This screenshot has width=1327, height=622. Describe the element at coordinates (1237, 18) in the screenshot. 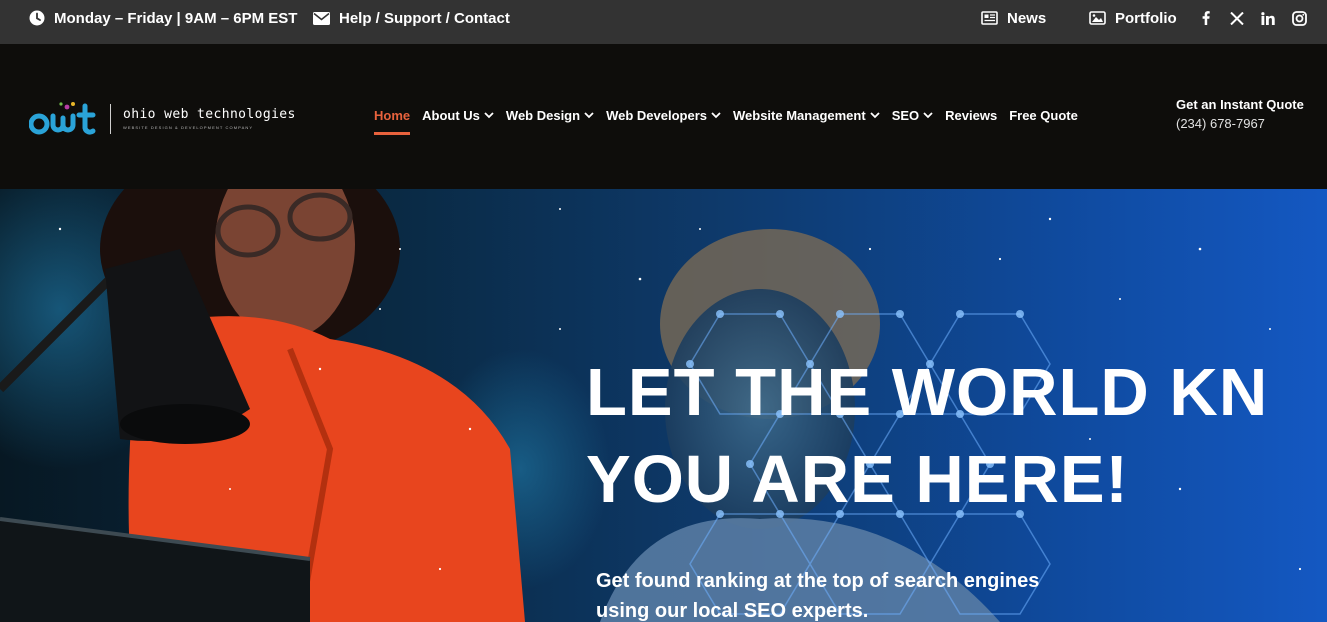

I see `x-icon` at that location.